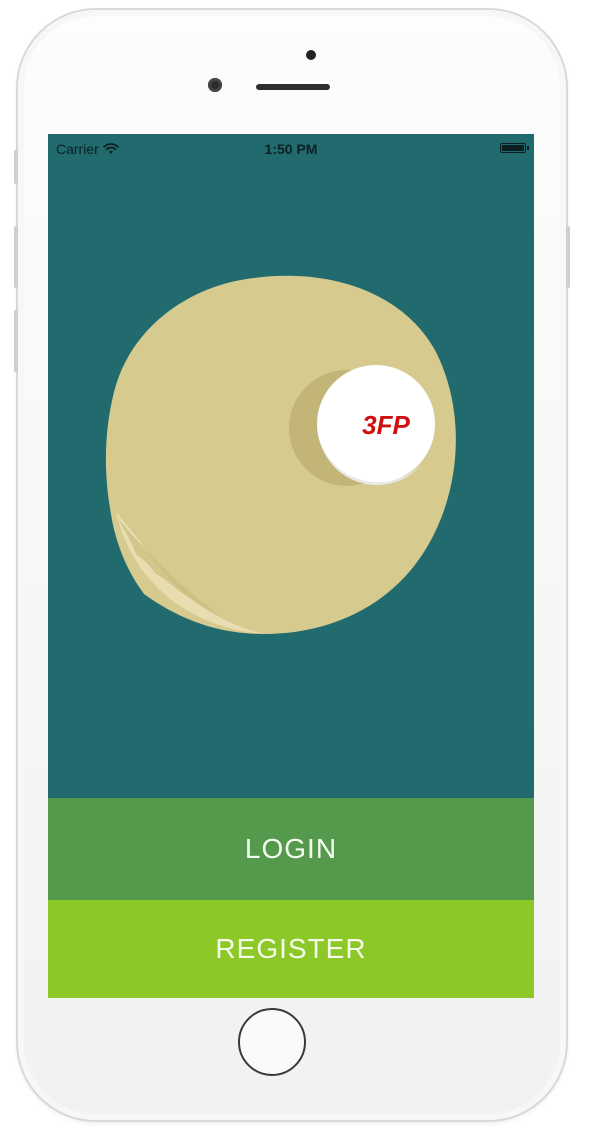 The image size is (594, 1134). I want to click on volume-up-button, so click(16, 257).